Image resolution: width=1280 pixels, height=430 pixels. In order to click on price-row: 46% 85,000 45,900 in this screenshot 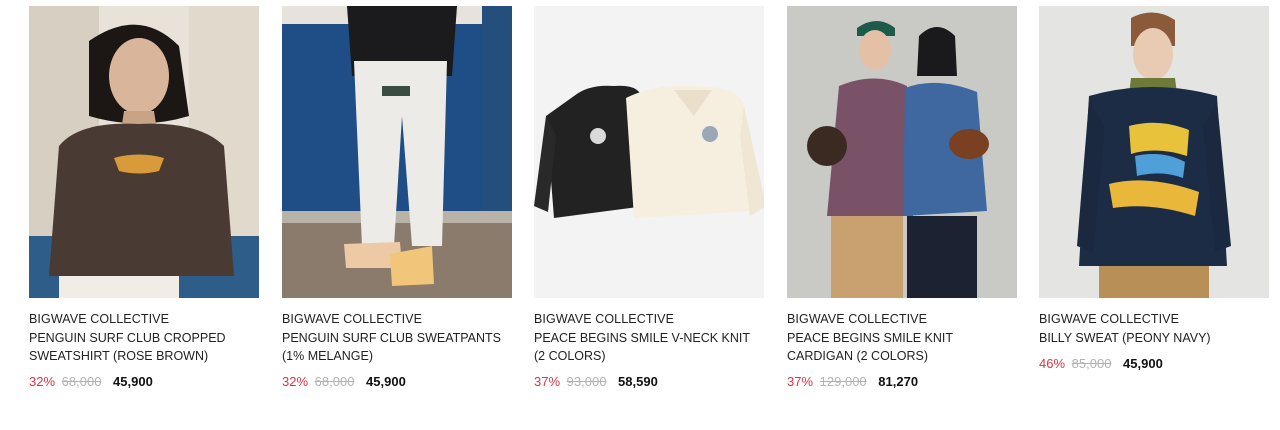, I will do `click(1154, 364)`.